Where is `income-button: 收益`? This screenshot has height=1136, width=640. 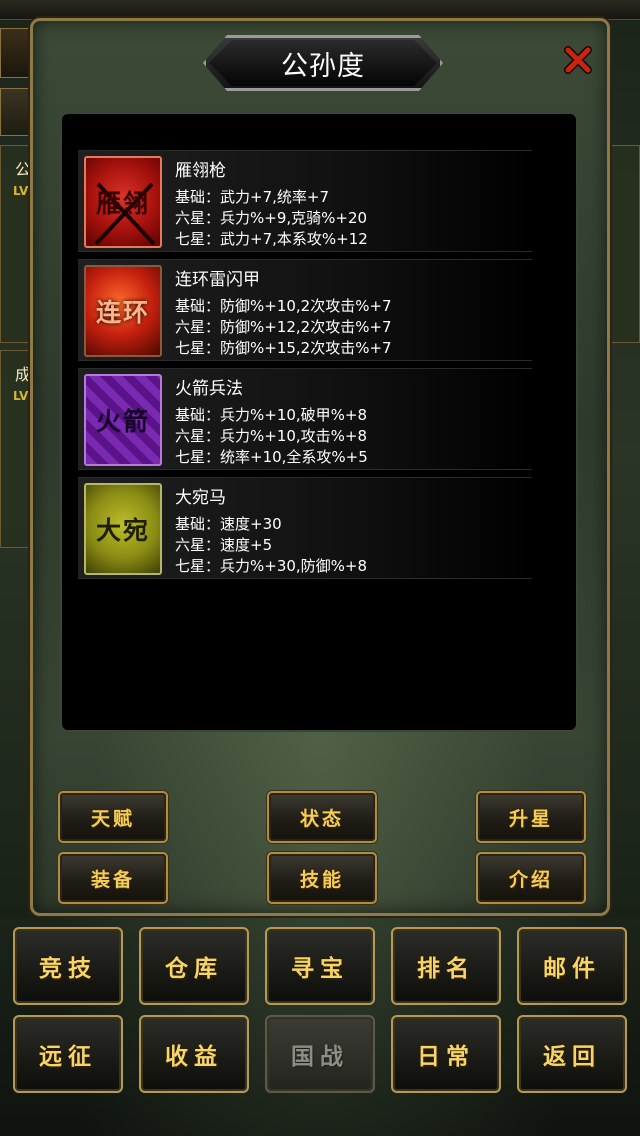 income-button: 收益 is located at coordinates (194, 1054).